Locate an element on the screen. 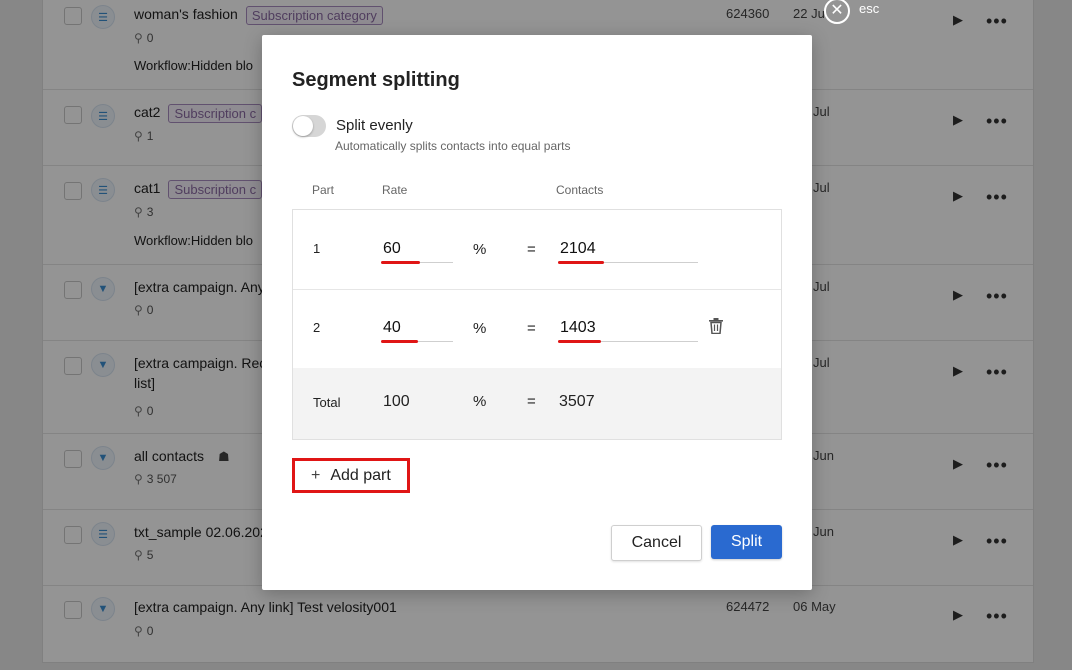 The width and height of the screenshot is (1072, 670). rate-value: 40 is located at coordinates (392, 327).